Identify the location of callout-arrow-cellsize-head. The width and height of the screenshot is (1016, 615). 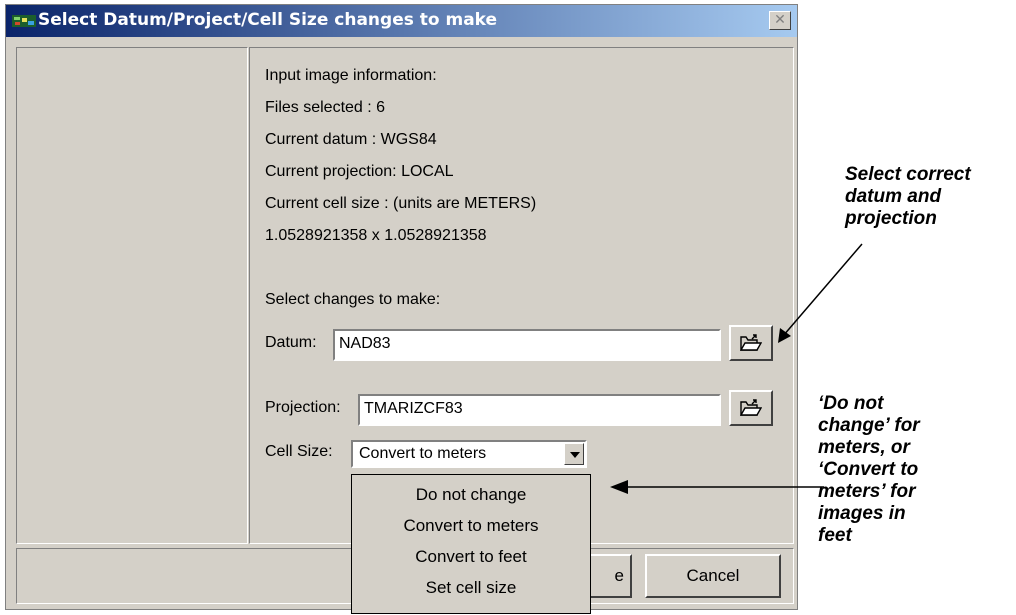
(619, 487).